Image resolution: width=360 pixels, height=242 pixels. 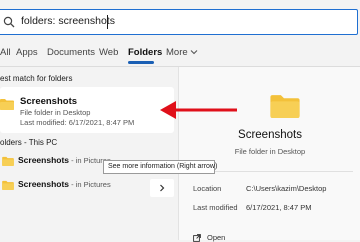 I want to click on tab-more: More, so click(x=182, y=52).